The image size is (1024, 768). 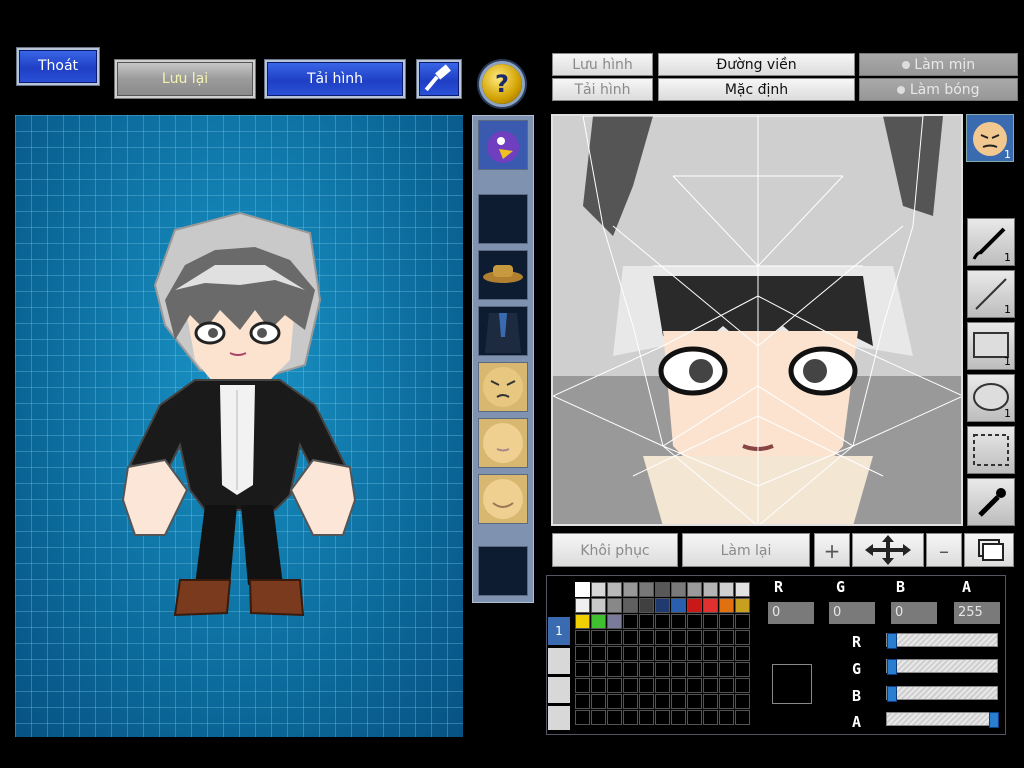 What do you see at coordinates (503, 219) in the screenshot?
I see `part-slot-empty` at bounding box center [503, 219].